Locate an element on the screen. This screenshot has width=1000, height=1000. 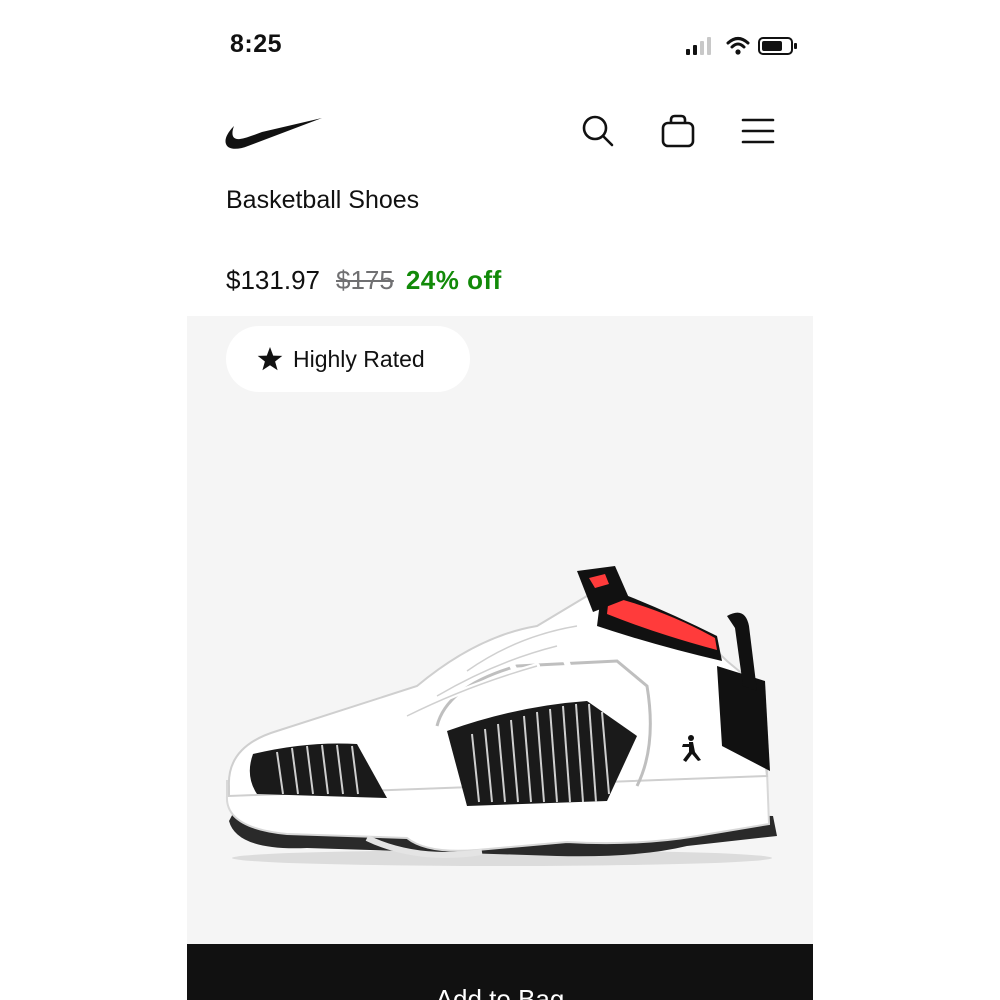
discount-label: 24% off is located at coordinates (453, 280).